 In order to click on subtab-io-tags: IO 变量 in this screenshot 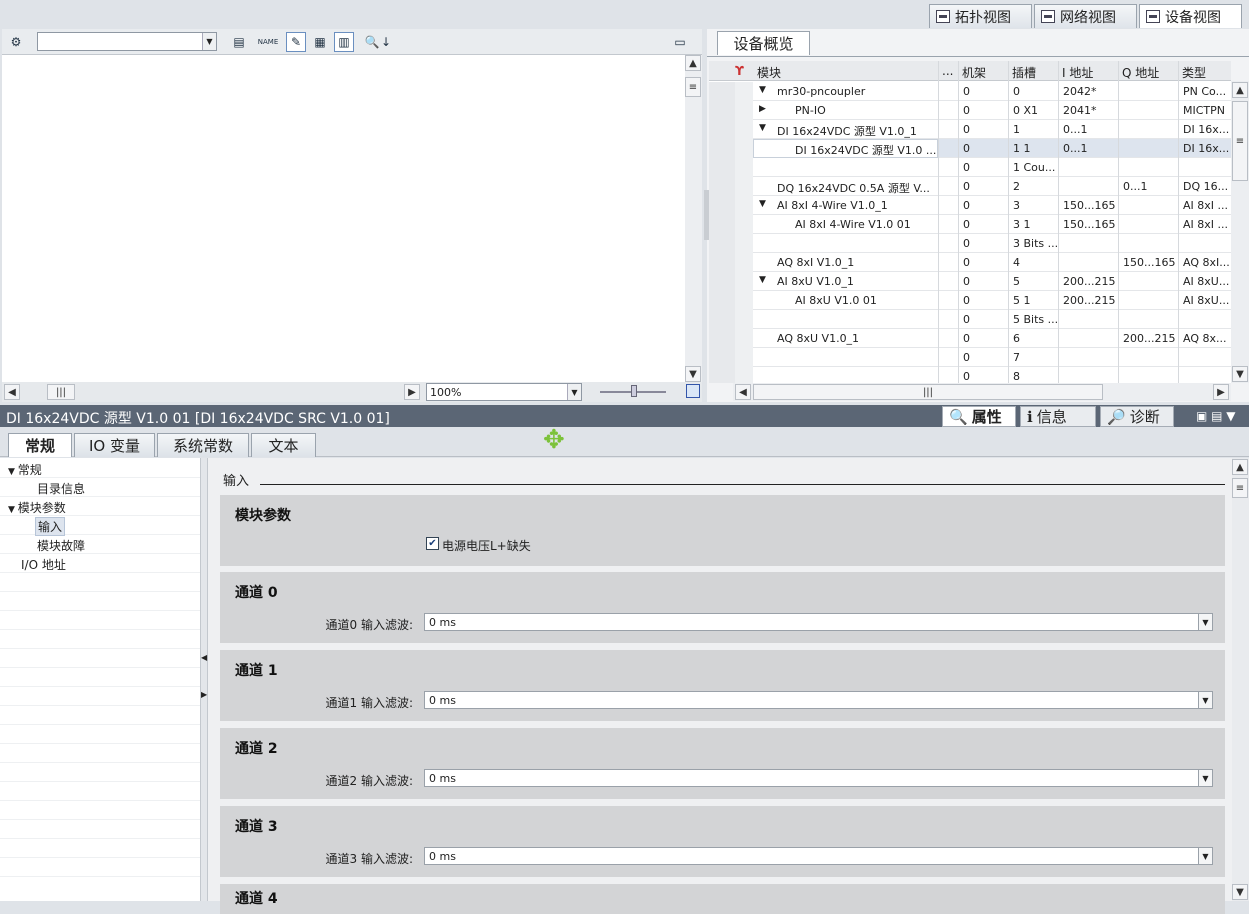, I will do `click(114, 445)`.